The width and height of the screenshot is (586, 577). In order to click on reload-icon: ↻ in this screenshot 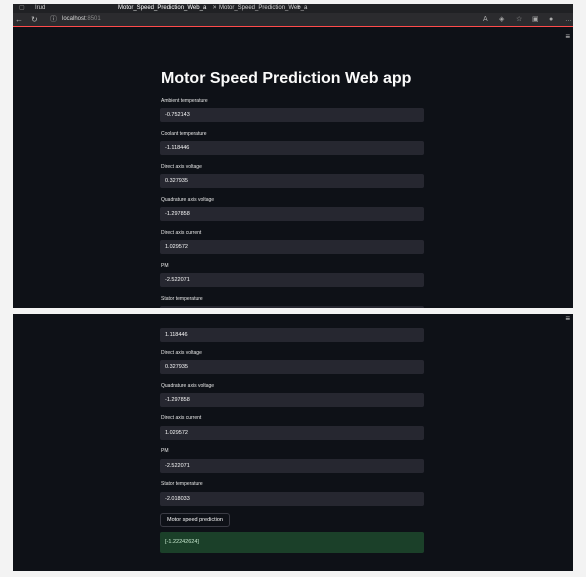, I will do `click(34, 19)`.